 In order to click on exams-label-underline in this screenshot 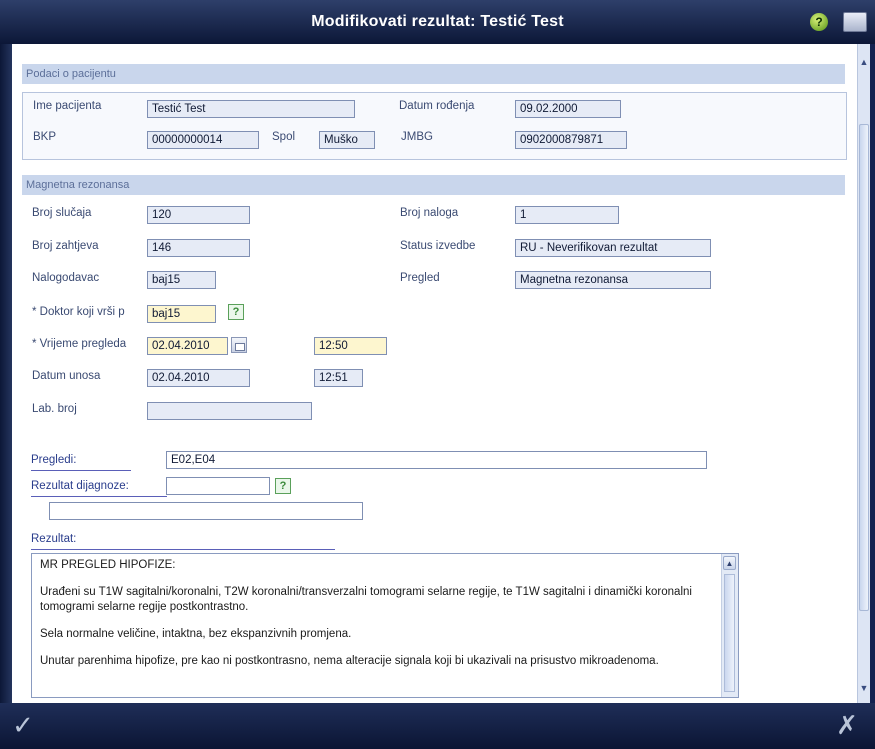, I will do `click(81, 470)`.